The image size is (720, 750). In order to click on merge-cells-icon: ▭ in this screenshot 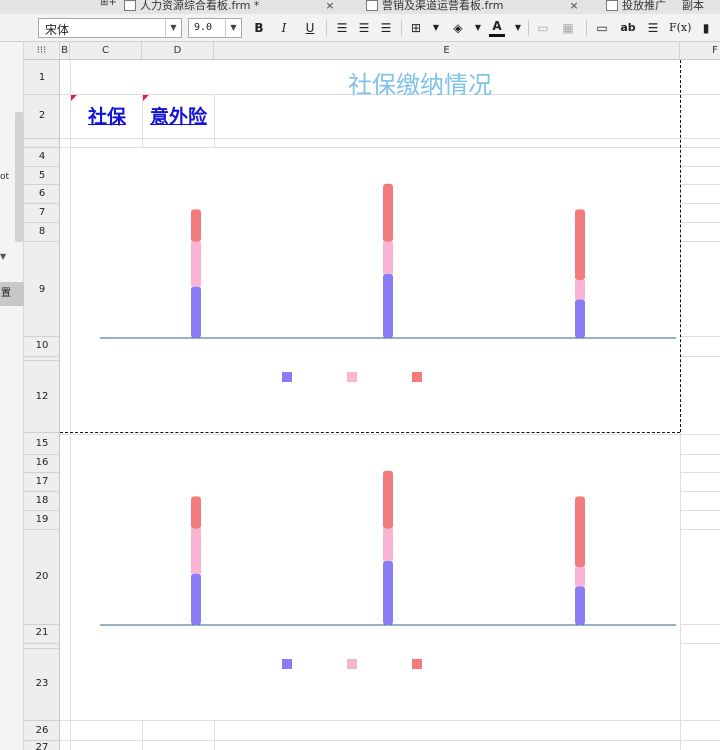, I will do `click(543, 28)`.